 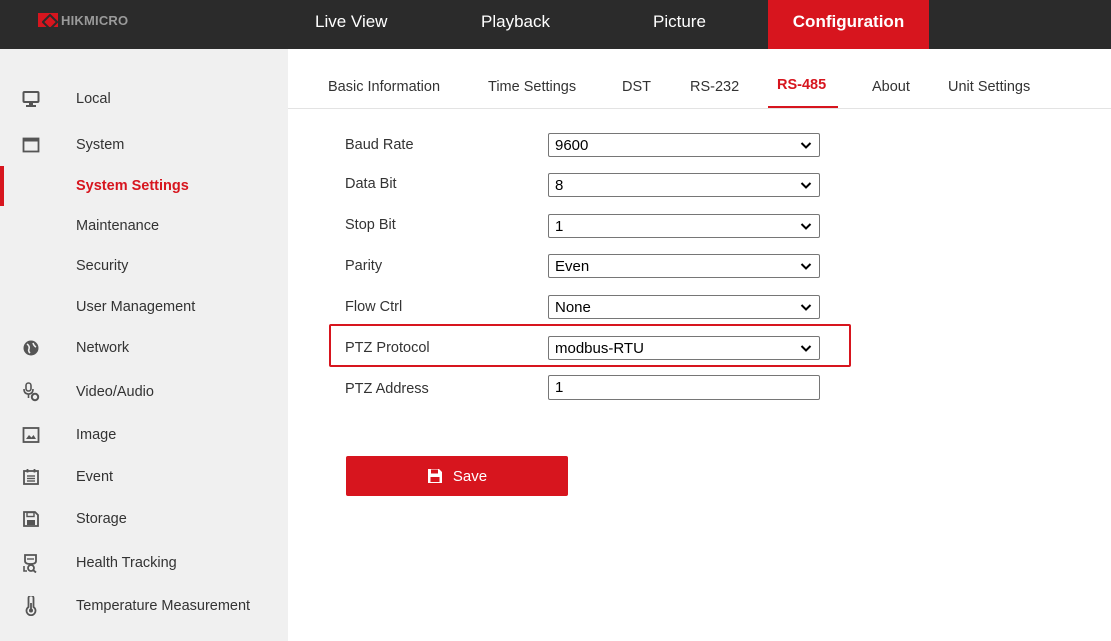 I want to click on sidebar-item-temperature-measurement: Temperature Measurement, so click(x=144, y=606).